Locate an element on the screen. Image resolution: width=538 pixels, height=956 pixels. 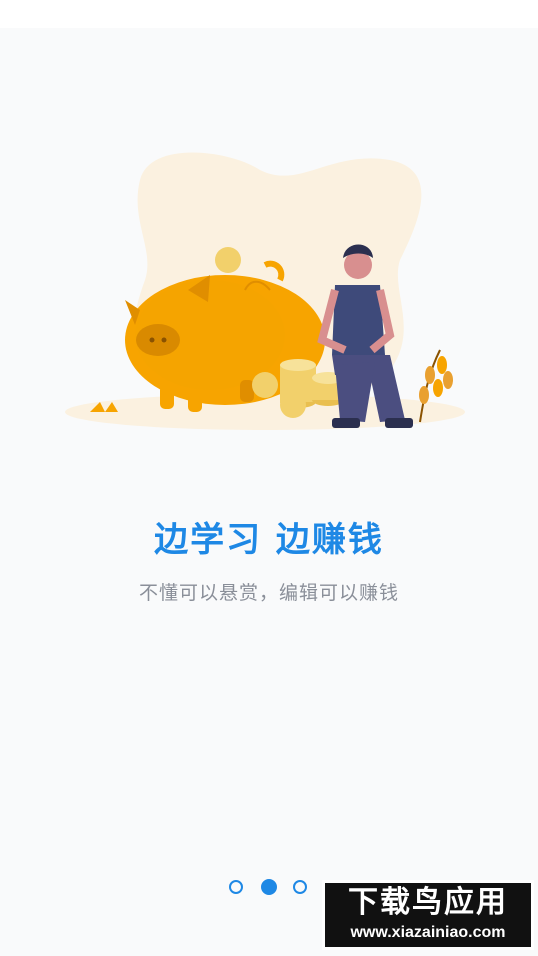
onboarding-subtitle: 不懂可以悬赏，编辑可以赚钱 is located at coordinates (268, 593).